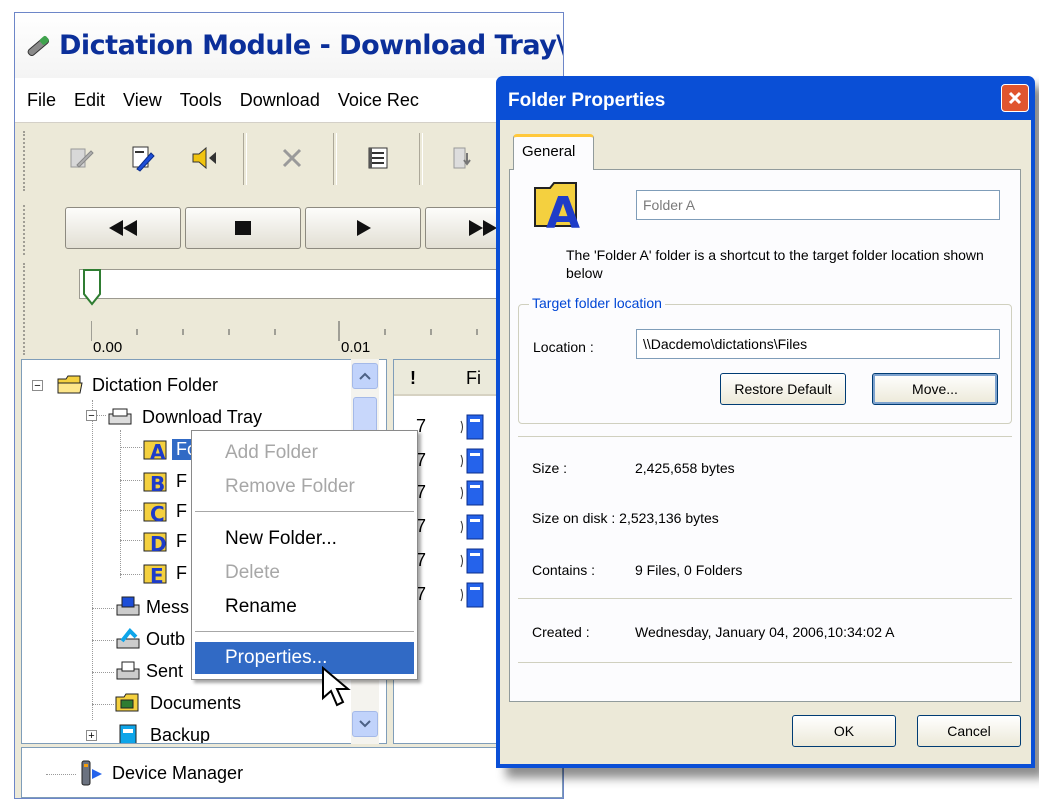 The image size is (1039, 799). I want to click on size-value: 2,425,658 bytes, so click(685, 468).